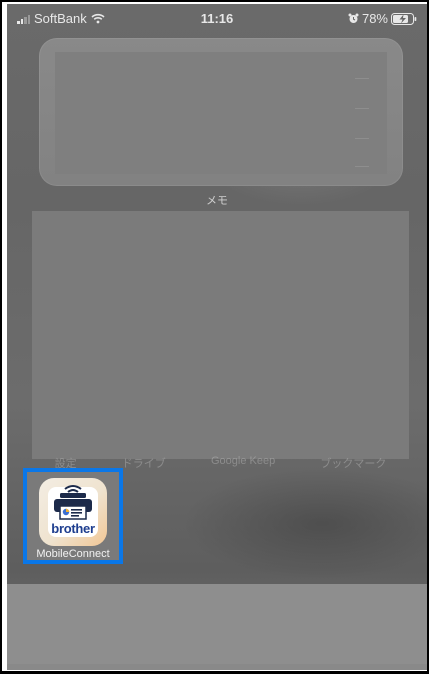 This screenshot has height=674, width=429. I want to click on app-row-labels: 設定 ドライブ Google Keep ブックマーク, so click(220, 462).